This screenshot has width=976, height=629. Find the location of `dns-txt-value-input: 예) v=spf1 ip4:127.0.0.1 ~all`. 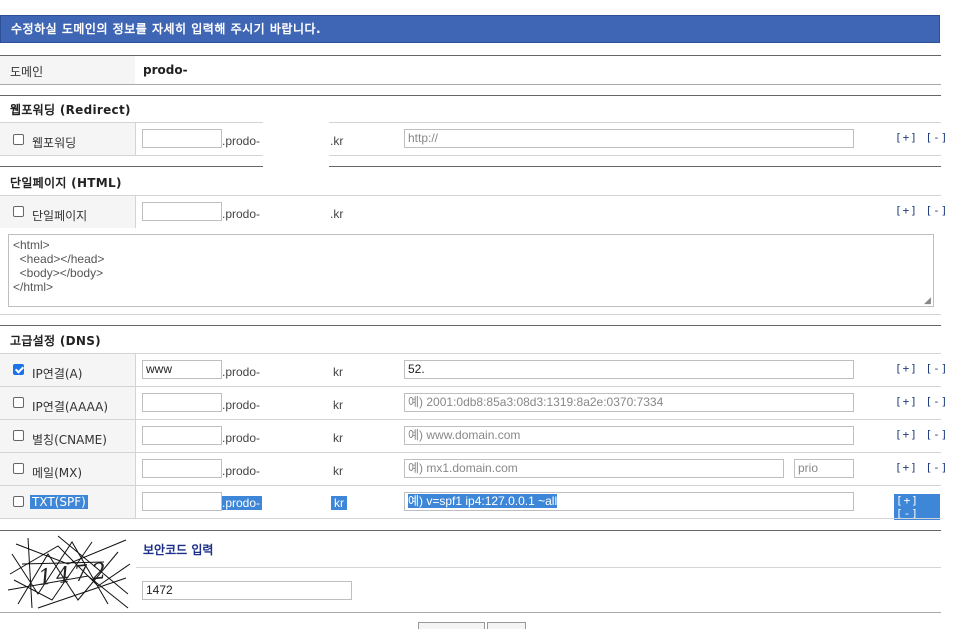

dns-txt-value-input: 예) v=spf1 ip4:127.0.0.1 ~all is located at coordinates (629, 501).